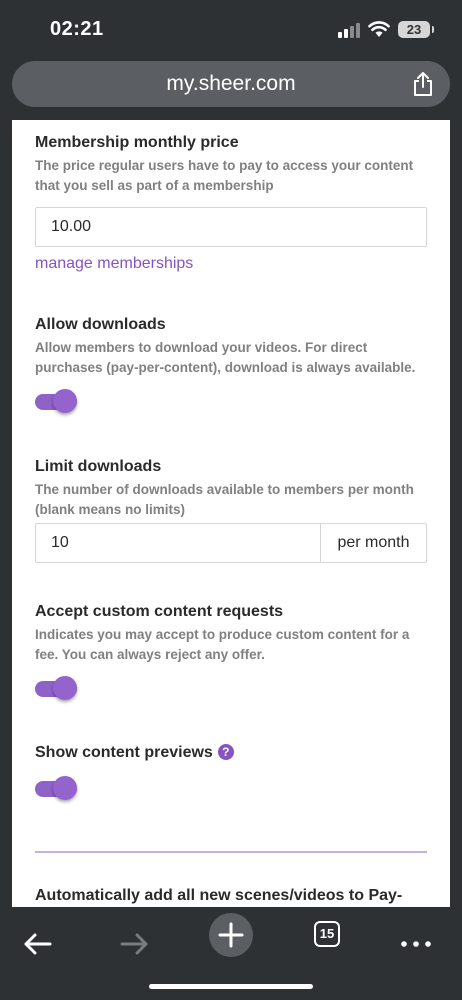  I want to click on back-arrow-icon, so click(38, 941).